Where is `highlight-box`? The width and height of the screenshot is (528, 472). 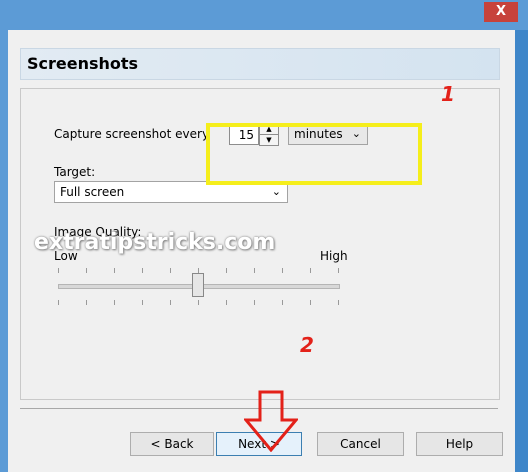
highlight-box is located at coordinates (314, 154).